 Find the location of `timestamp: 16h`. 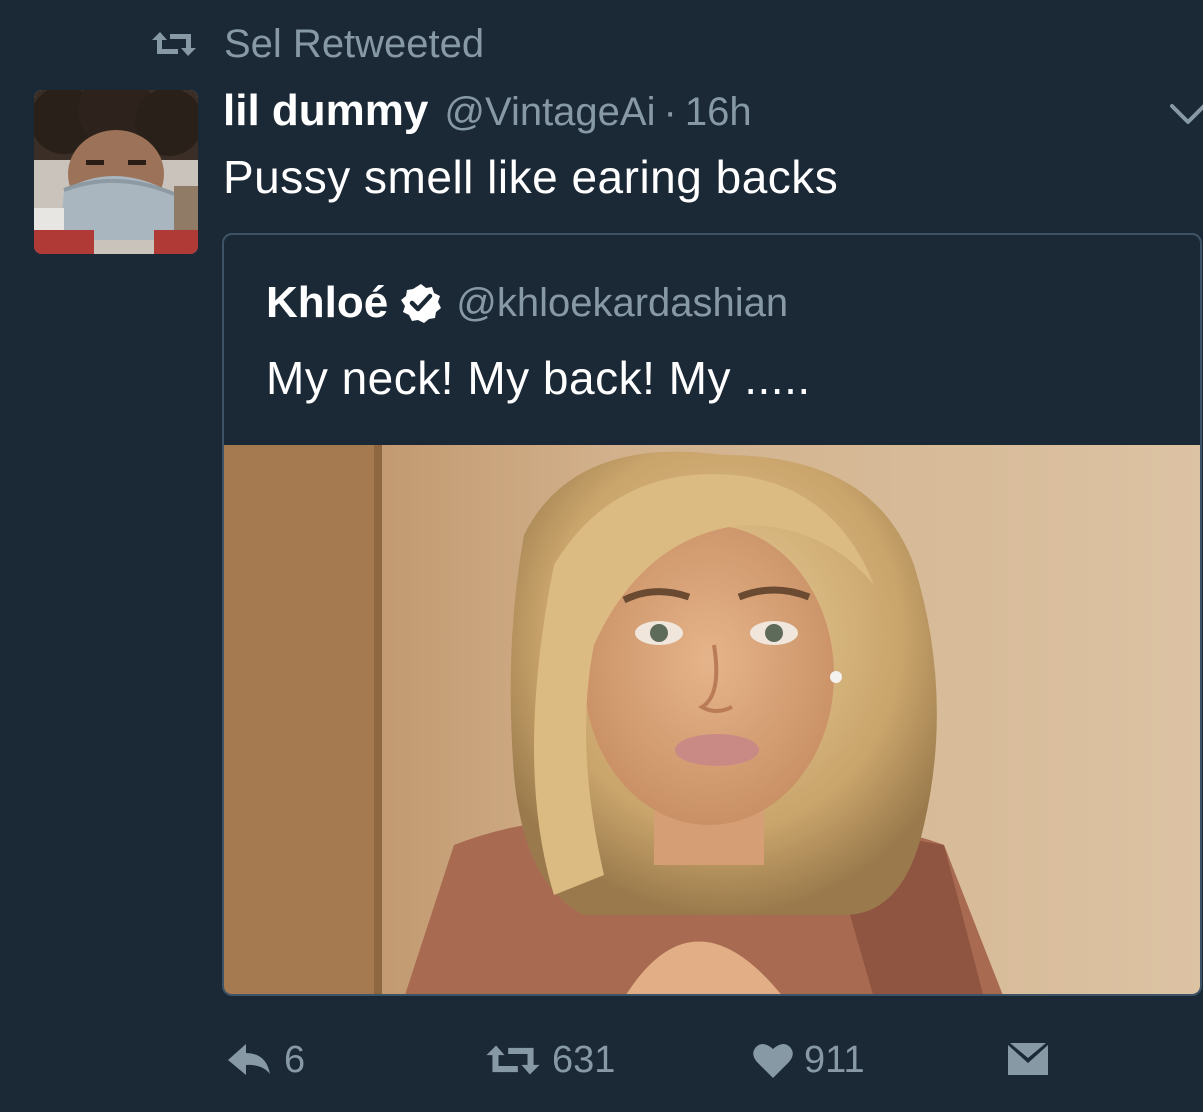

timestamp: 16h is located at coordinates (718, 112).